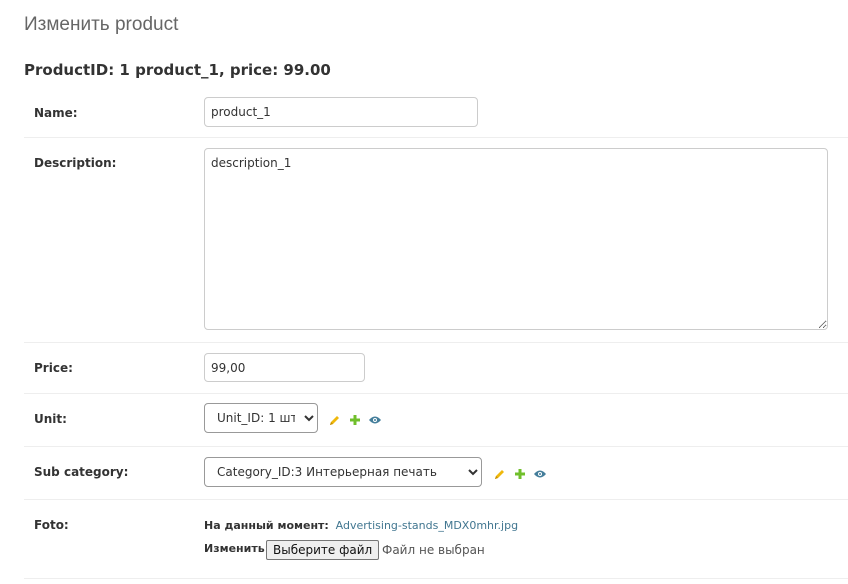  What do you see at coordinates (323, 550) in the screenshot?
I see `choose-file-button: Выберите файл` at bounding box center [323, 550].